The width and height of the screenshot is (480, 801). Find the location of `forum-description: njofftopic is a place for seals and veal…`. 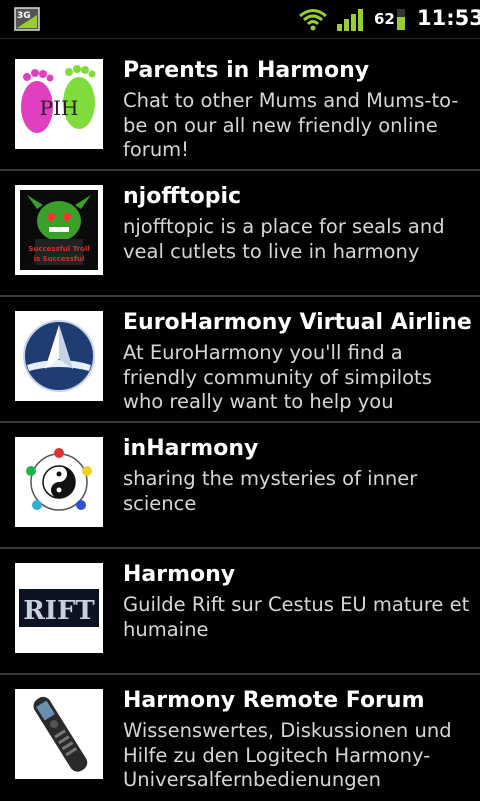

forum-description: njofftopic is a place for seals and veal… is located at coordinates (284, 239).